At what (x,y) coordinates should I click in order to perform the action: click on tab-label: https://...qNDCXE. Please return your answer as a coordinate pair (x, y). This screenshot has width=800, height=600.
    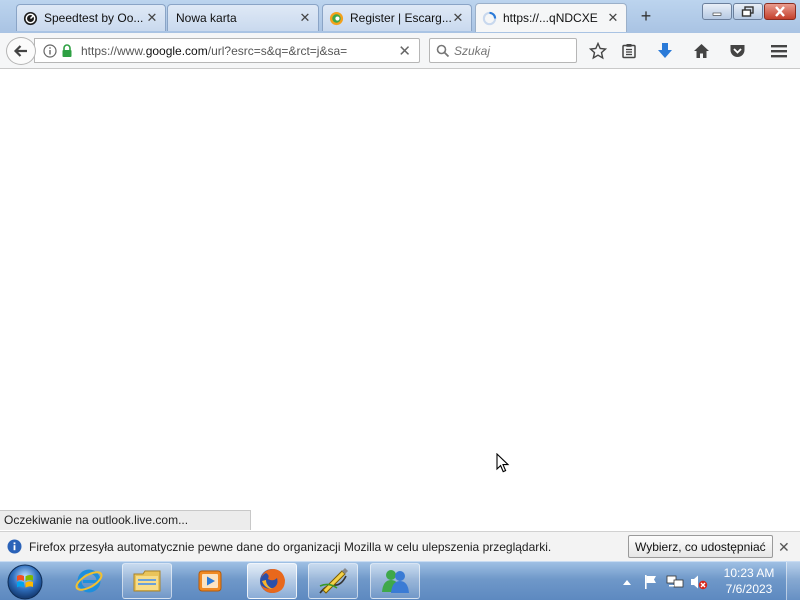
    Looking at the image, I should click on (550, 18).